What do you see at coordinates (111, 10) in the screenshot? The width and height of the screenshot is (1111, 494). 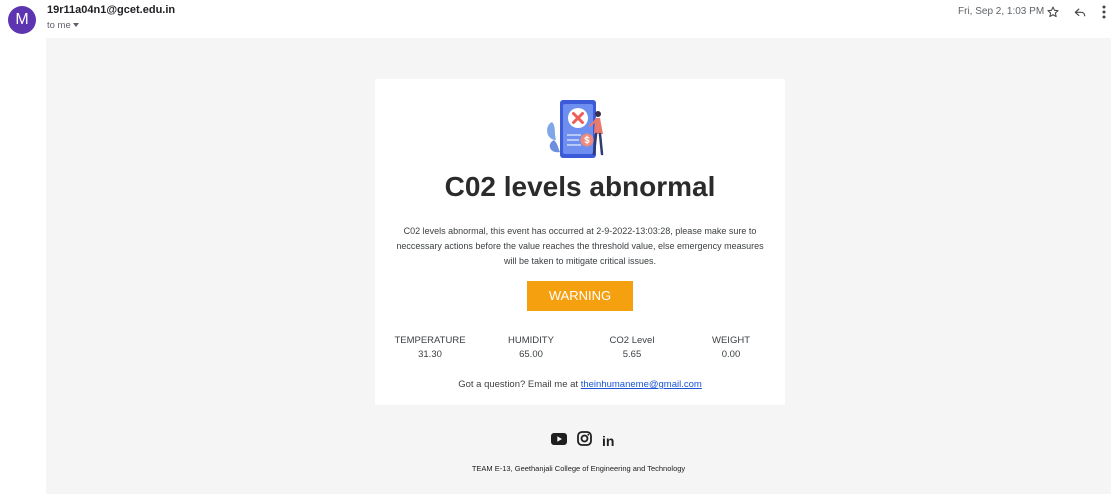 I see `sender-email: 19r11a04n1@gcet.edu.in` at bounding box center [111, 10].